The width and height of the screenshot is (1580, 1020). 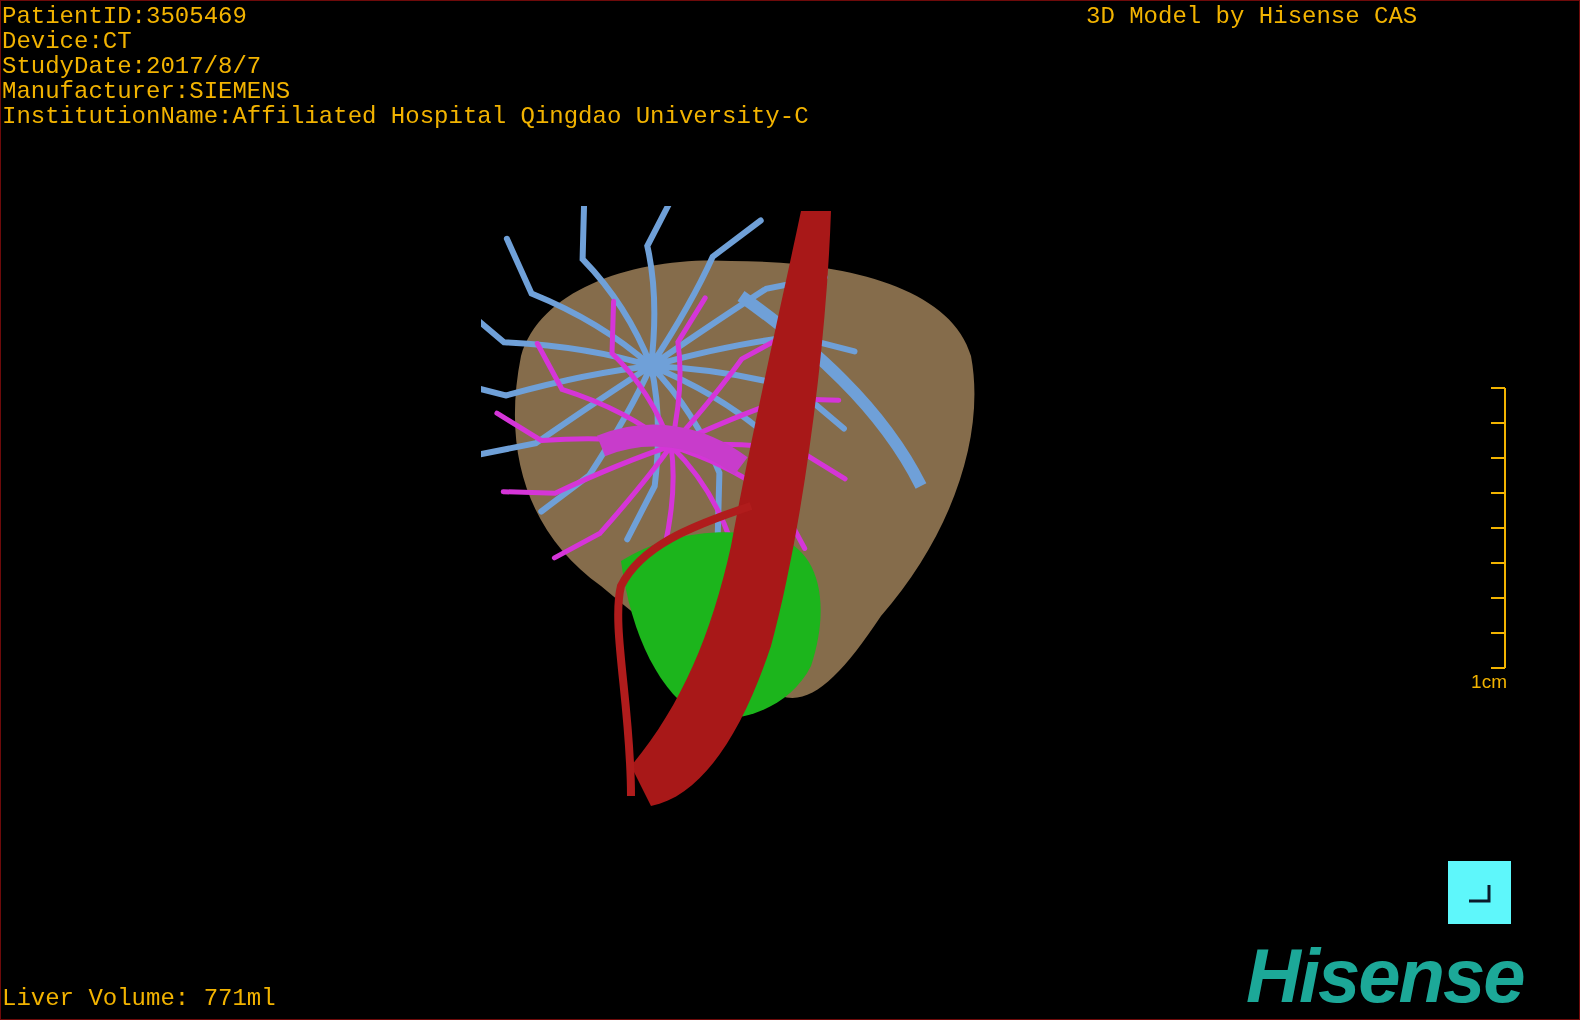 I want to click on patient-info-text: Device:CT, so click(x=67, y=41).